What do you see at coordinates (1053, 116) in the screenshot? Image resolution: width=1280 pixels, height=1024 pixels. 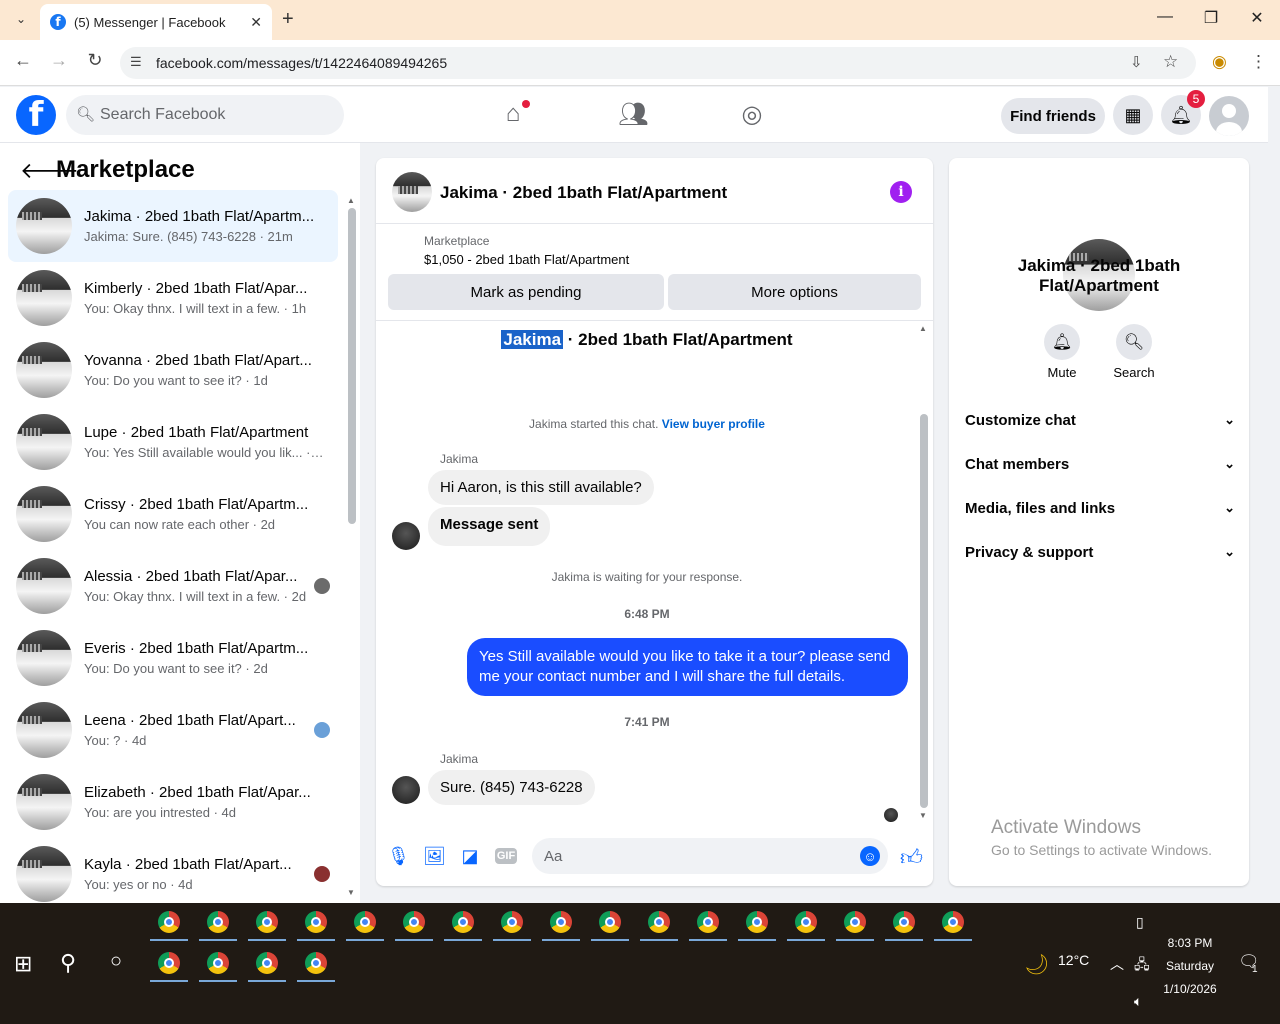 I see `find-friends-button: Find friends` at bounding box center [1053, 116].